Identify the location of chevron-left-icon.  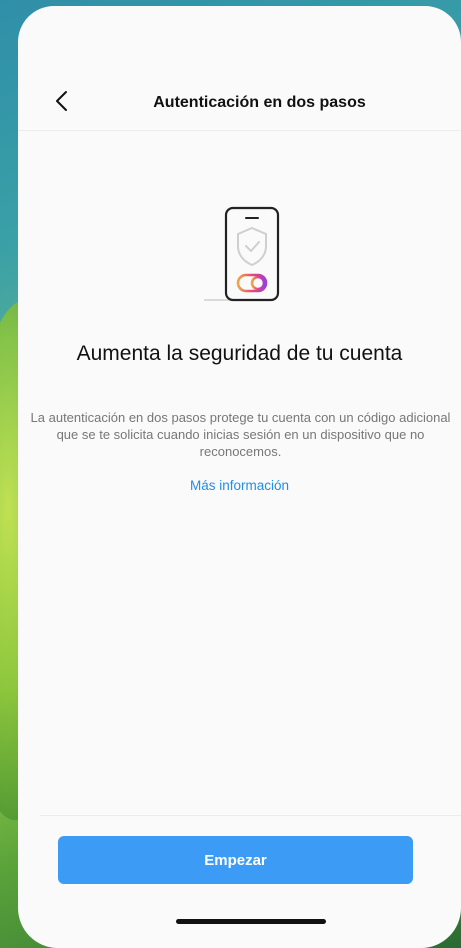
(61, 101).